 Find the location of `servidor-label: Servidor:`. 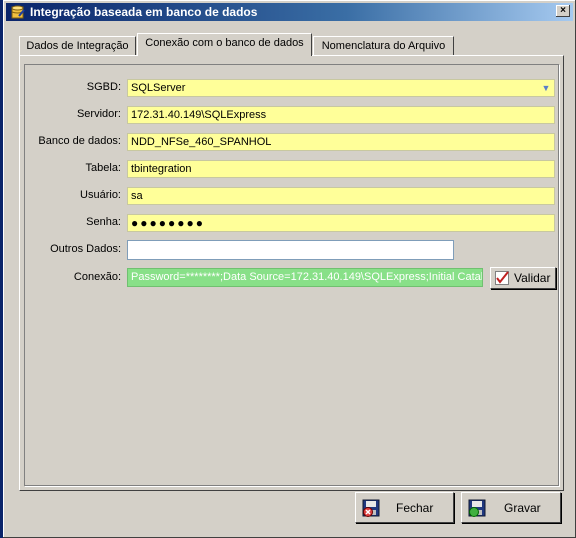

servidor-label: Servidor: is located at coordinates (98, 114).